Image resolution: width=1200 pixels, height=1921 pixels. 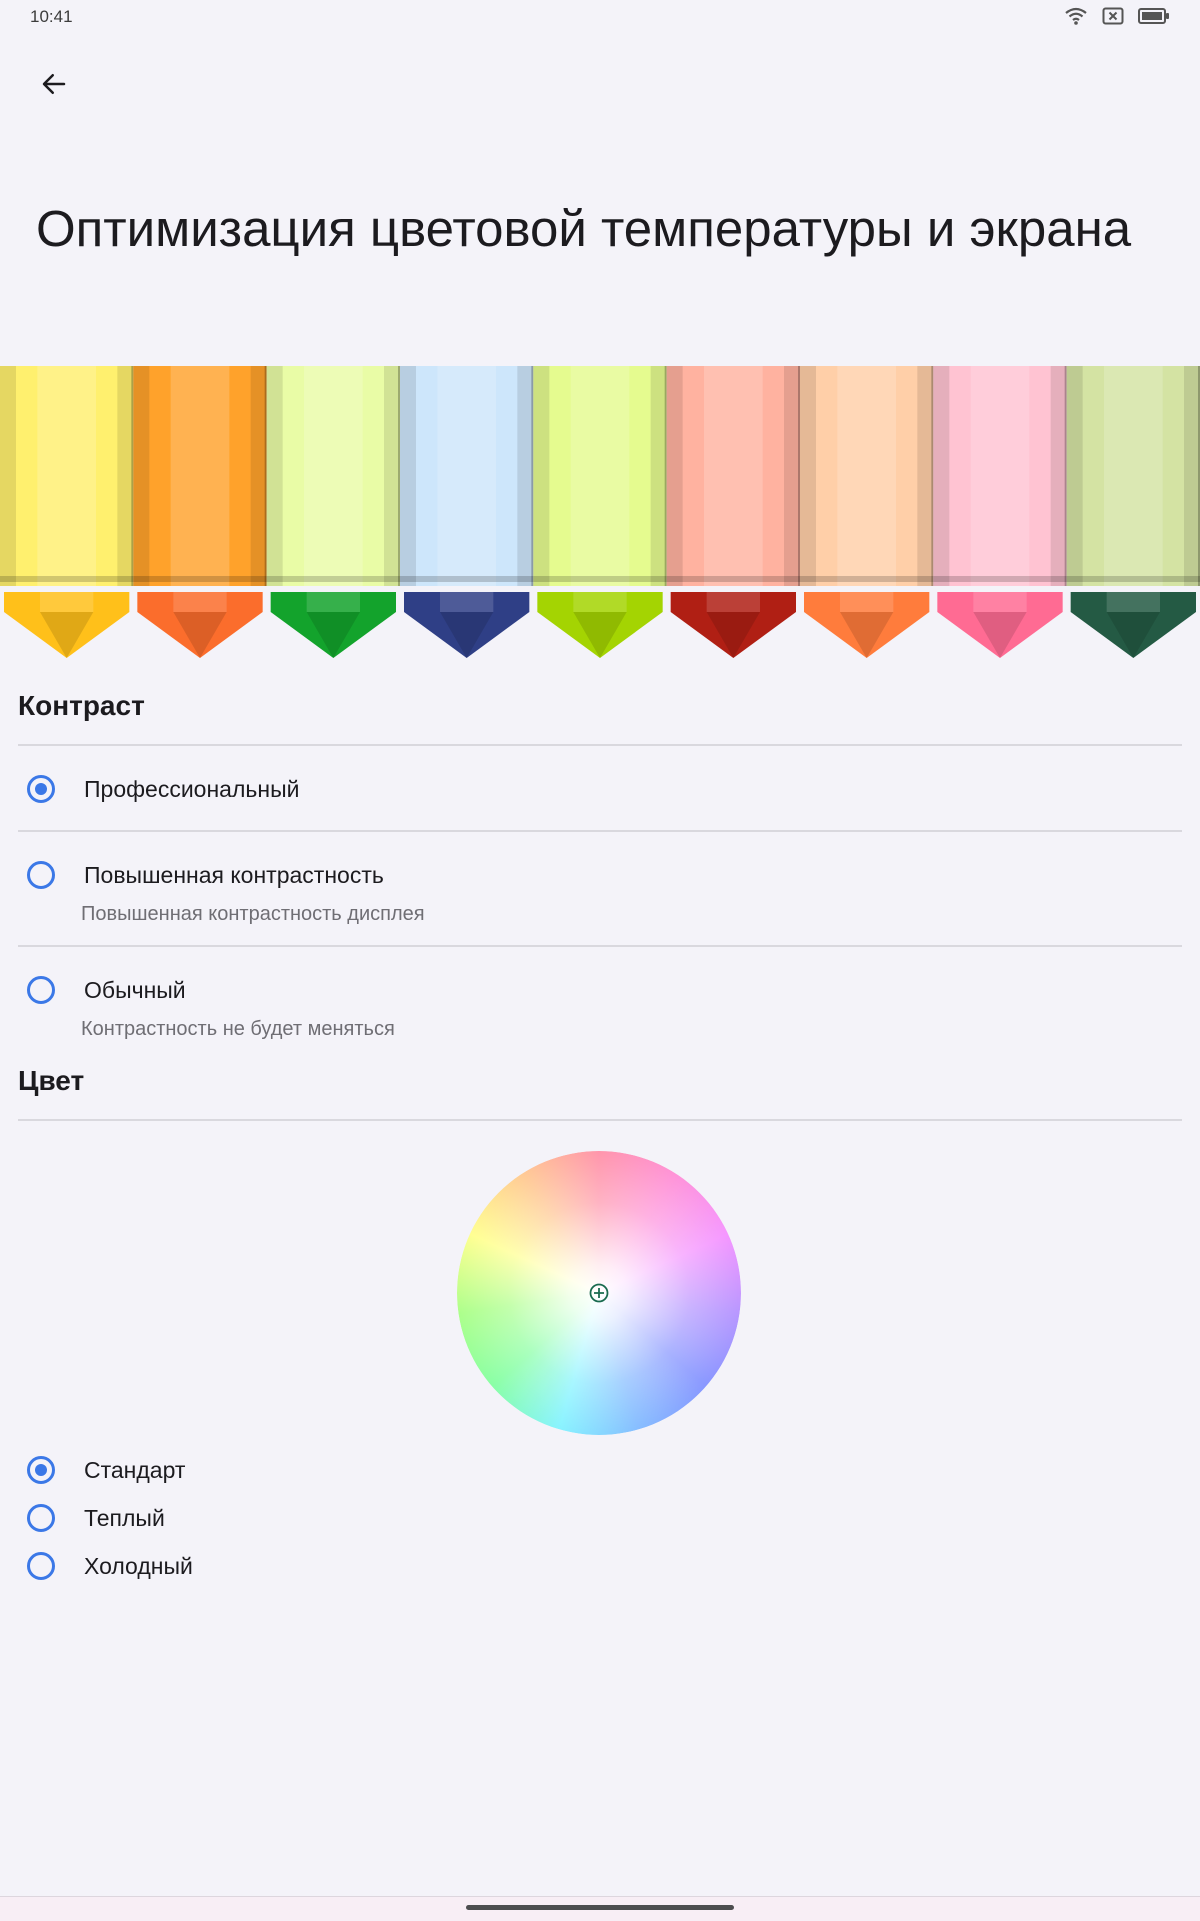 I want to click on color-section-title: Цвет, so click(x=51, y=1080).